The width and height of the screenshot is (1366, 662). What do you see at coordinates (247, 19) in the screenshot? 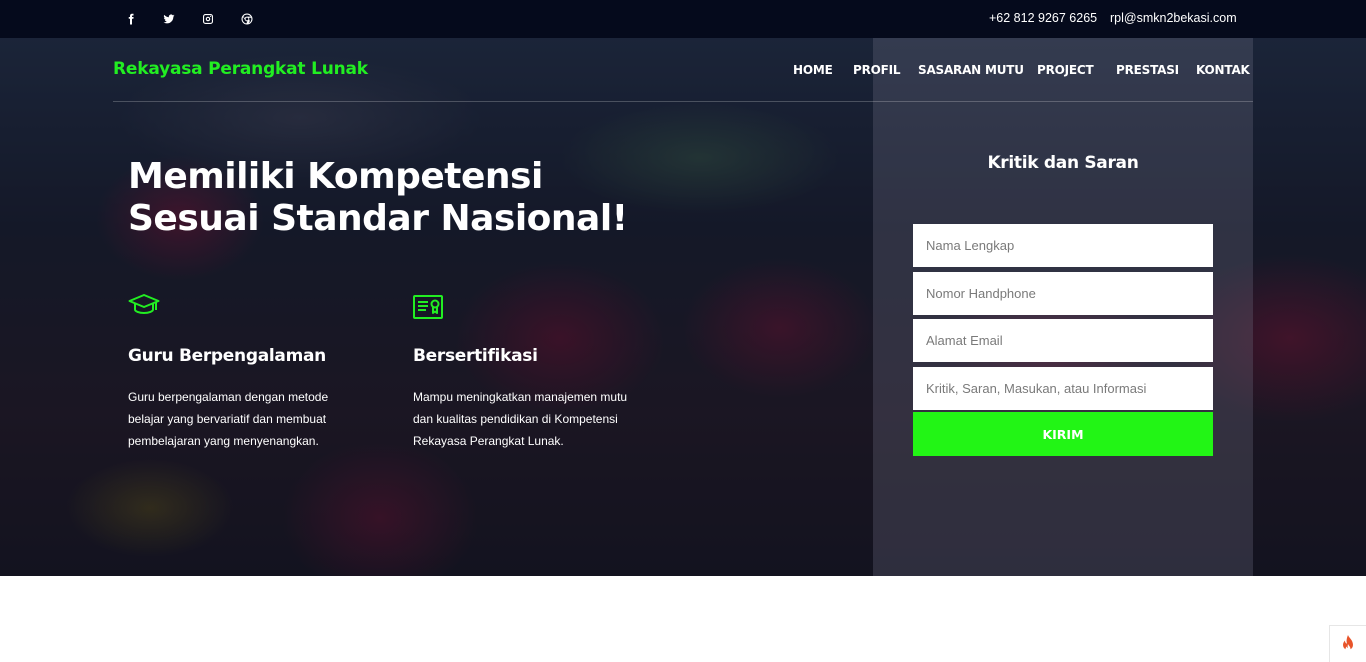
I see `chrome-icon` at bounding box center [247, 19].